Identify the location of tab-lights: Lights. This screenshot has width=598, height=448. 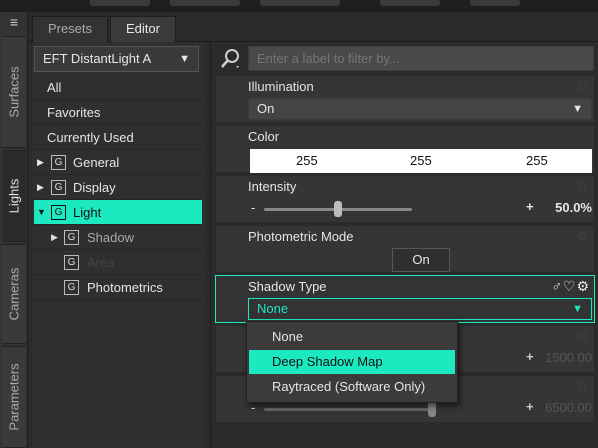
(14, 196).